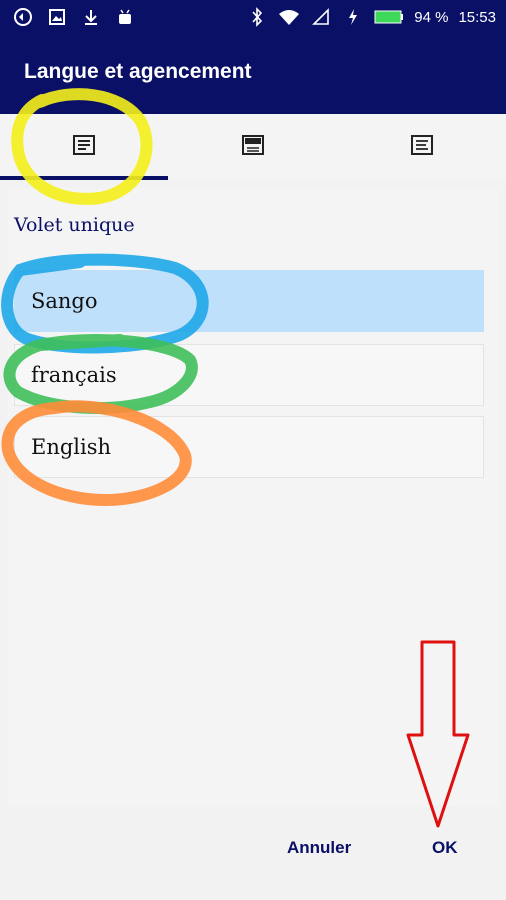  Describe the element at coordinates (353, 17) in the screenshot. I see `charging-icon` at that location.